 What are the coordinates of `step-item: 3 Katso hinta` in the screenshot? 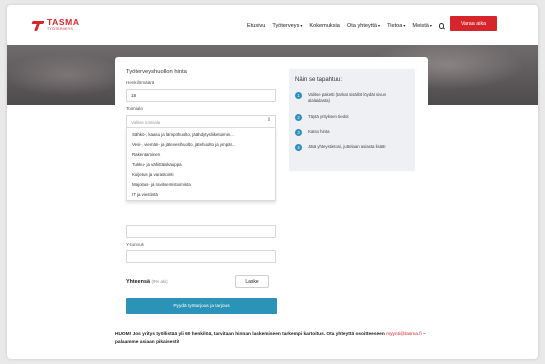 It's located at (350, 132).